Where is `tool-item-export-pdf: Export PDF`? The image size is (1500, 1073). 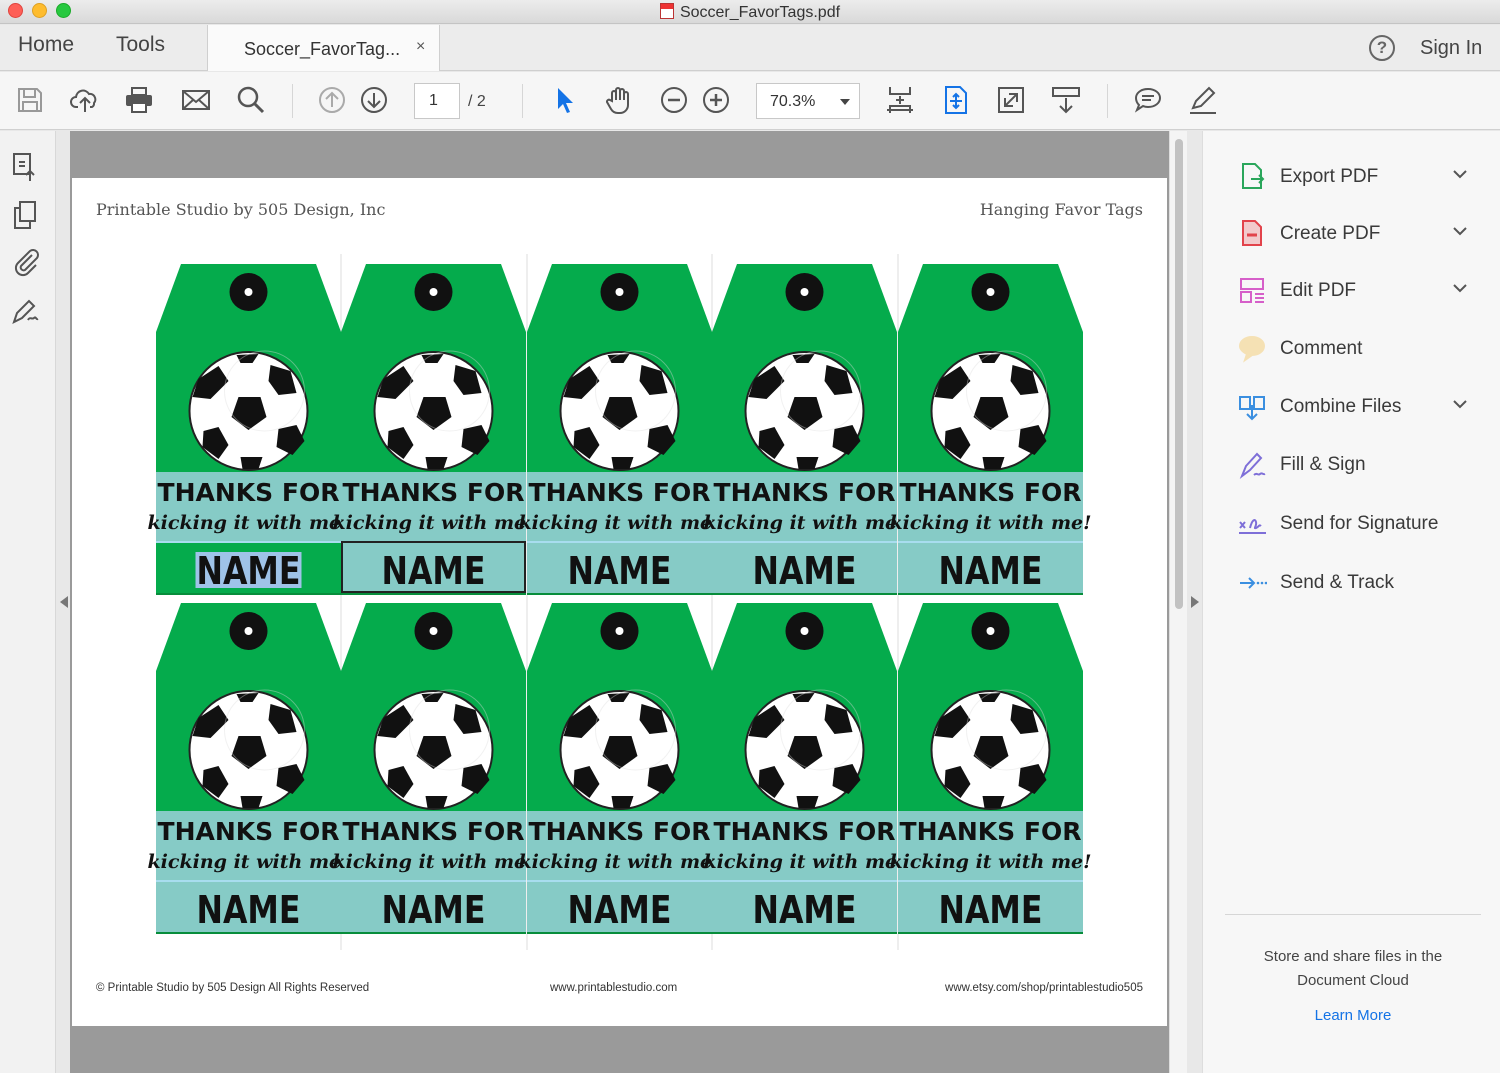
tool-item-export-pdf: Export PDF is located at coordinates (1351, 177).